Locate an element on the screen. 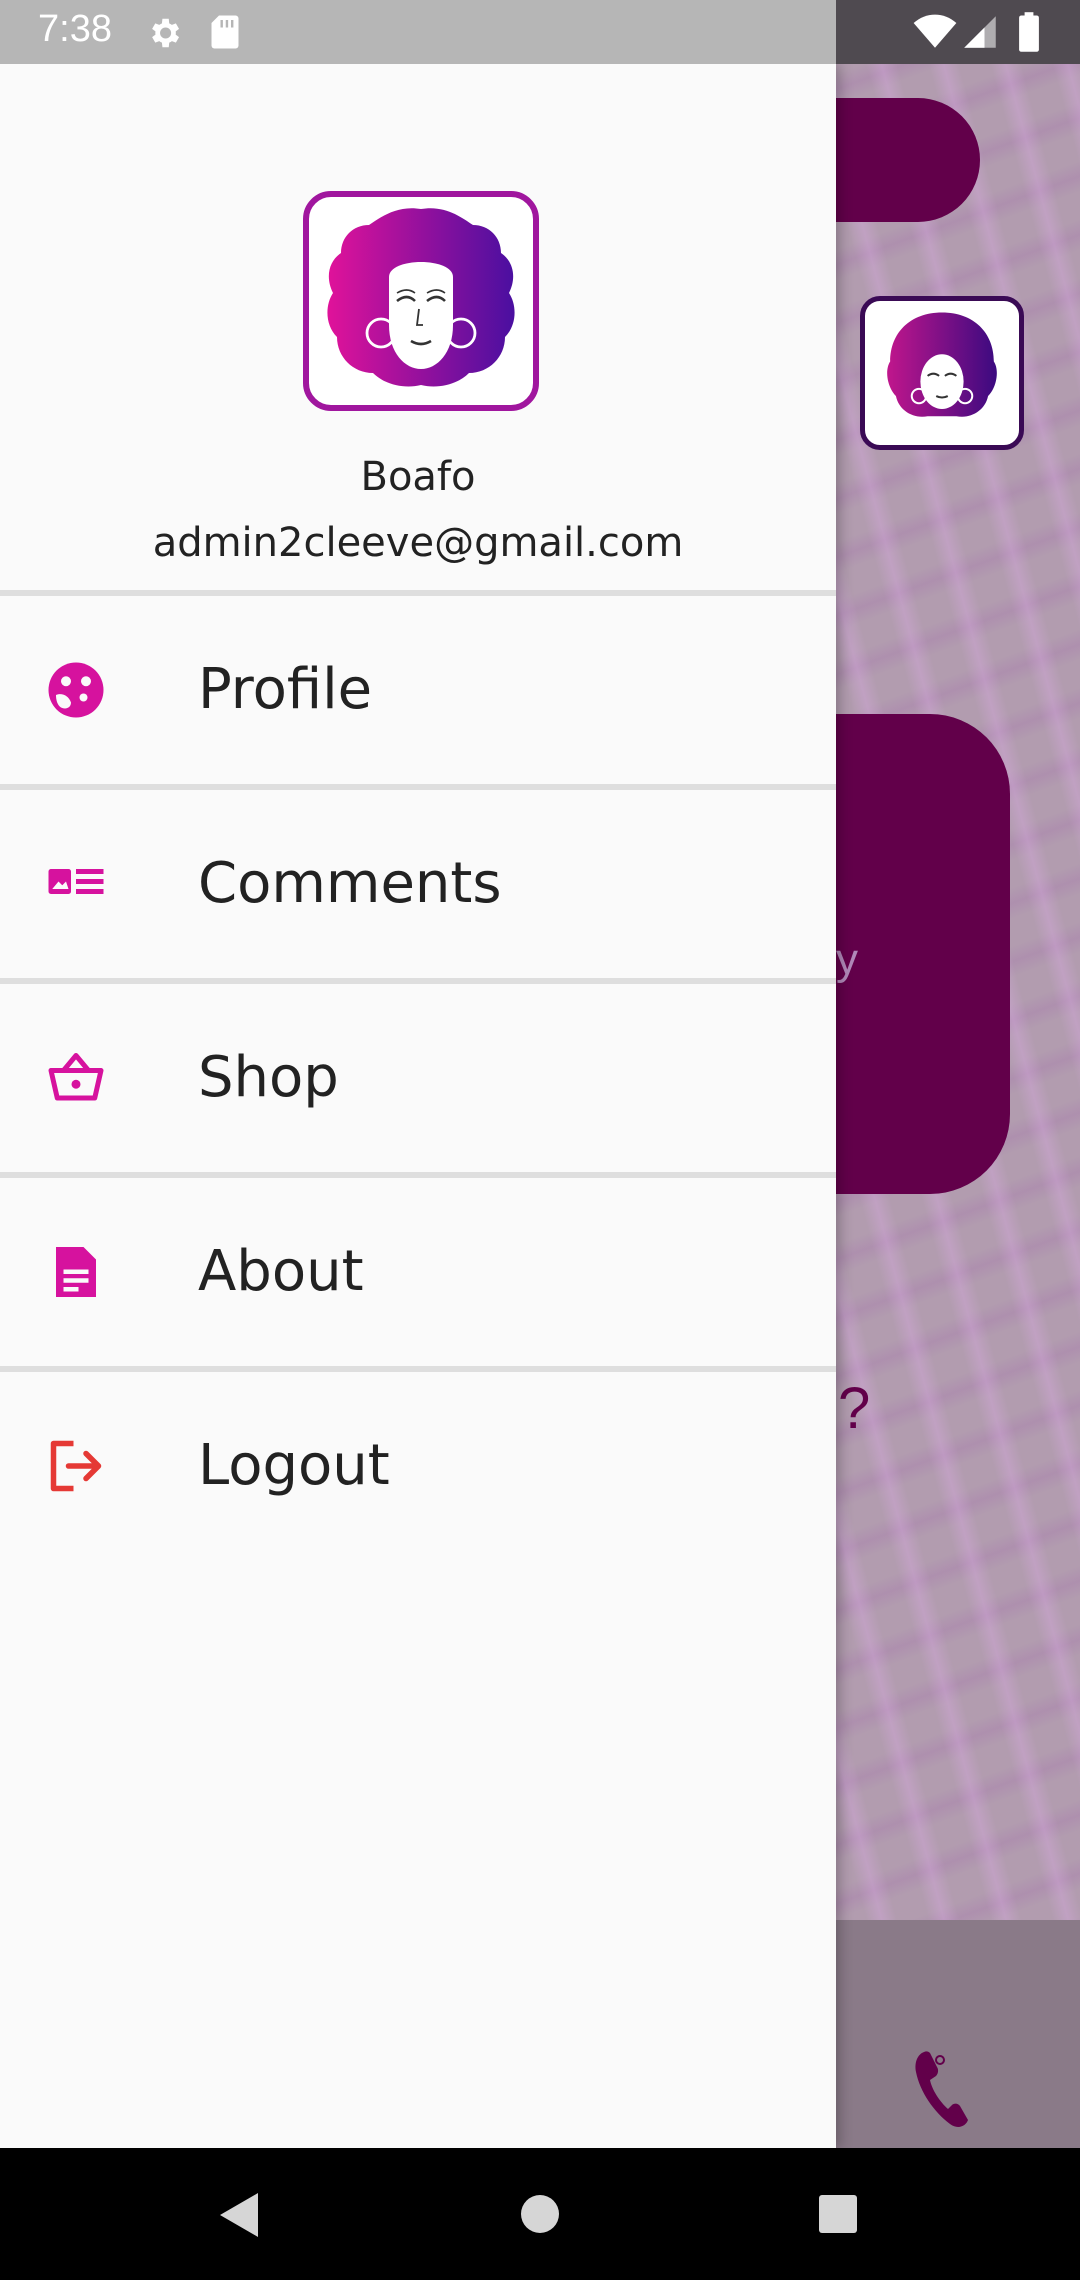  menu-item-shop: Shop is located at coordinates (418, 1078).